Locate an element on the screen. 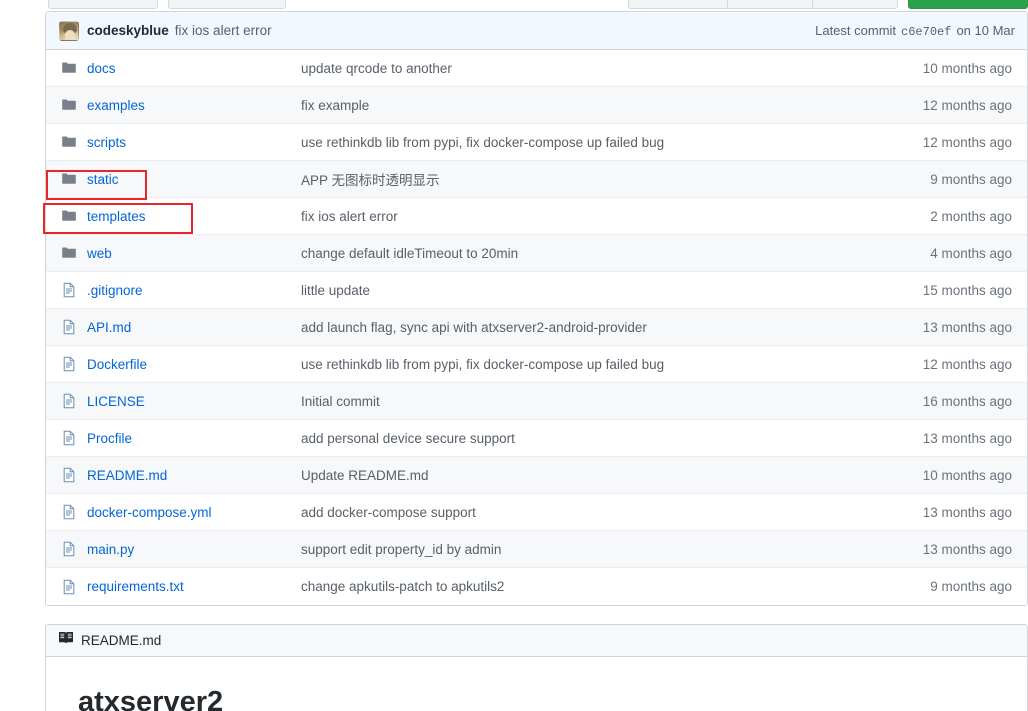 This screenshot has height=711, width=1028. file-link-scripts: scripts is located at coordinates (106, 142).